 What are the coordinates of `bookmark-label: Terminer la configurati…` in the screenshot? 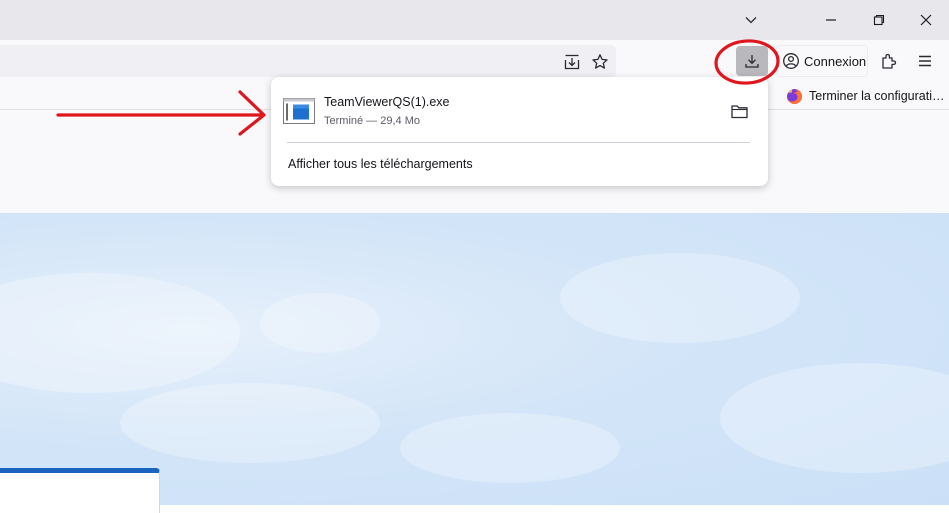 It's located at (877, 96).